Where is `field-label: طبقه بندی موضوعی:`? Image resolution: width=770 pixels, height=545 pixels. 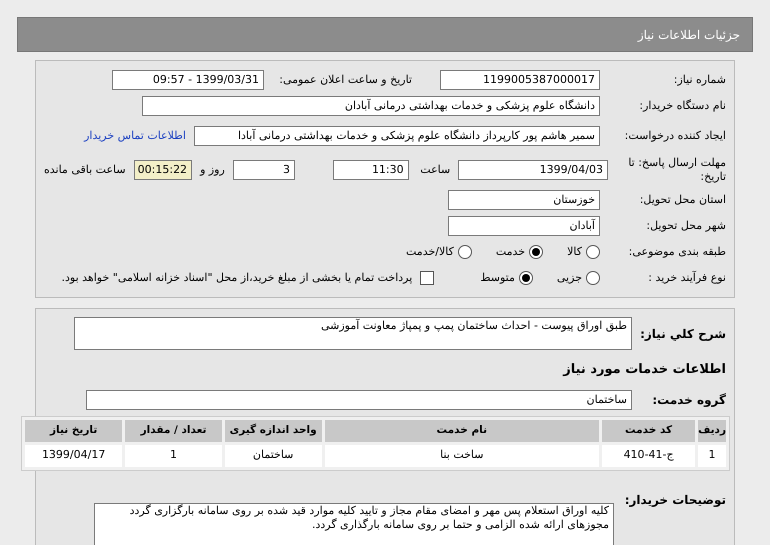
field-label: طبقه بندی موضوعی: is located at coordinates (677, 252).